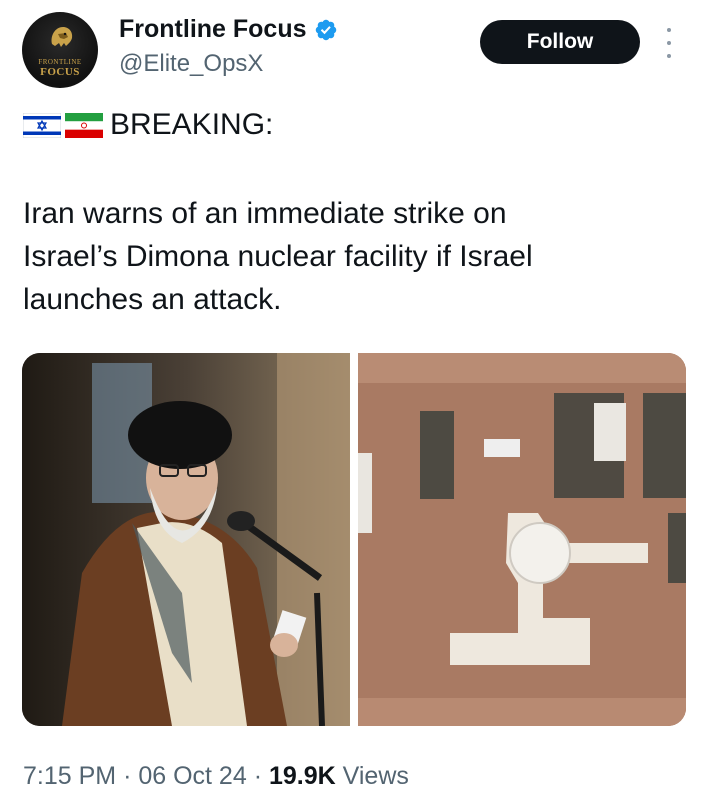  I want to click on breaking-label: BREAKING:, so click(192, 124).